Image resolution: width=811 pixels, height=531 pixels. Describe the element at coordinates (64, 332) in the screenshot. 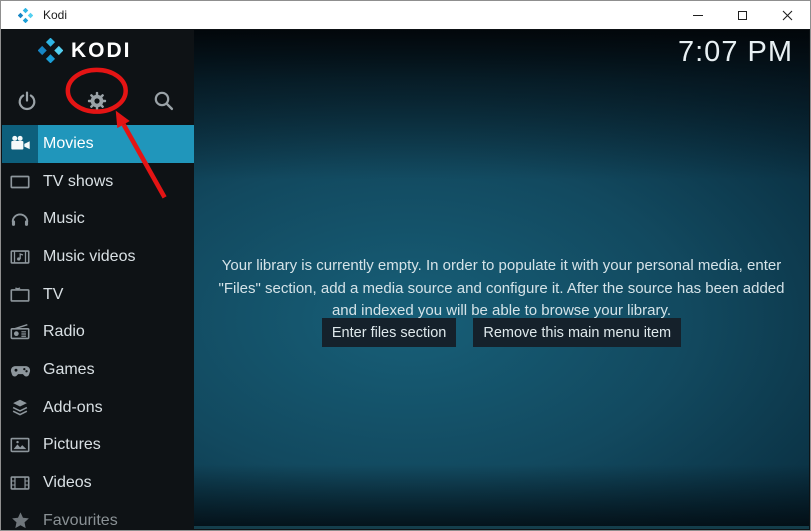

I see `sidebar-item-label: Radio` at that location.